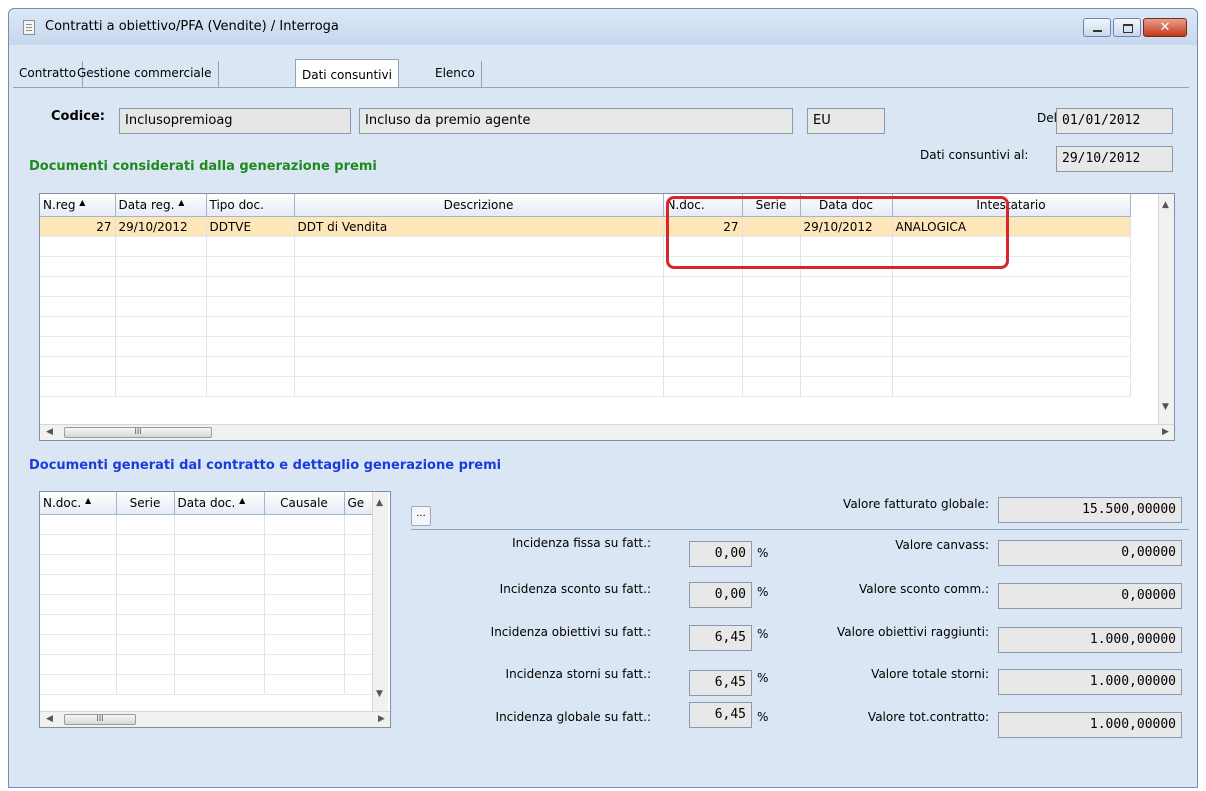 This screenshot has height=791, width=1206. What do you see at coordinates (974, 155) in the screenshot?
I see `consuntivi-label: Dati consuntivi al:` at bounding box center [974, 155].